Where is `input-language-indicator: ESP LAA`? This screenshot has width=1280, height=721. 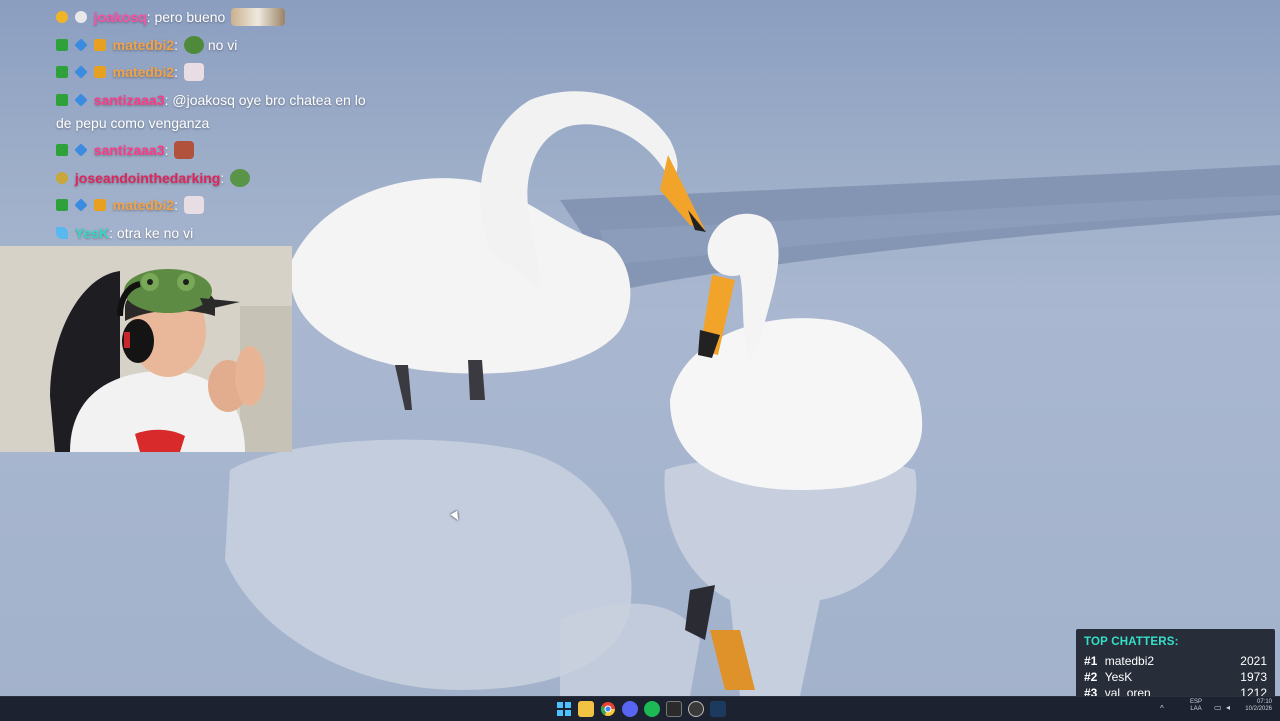 input-language-indicator: ESP LAA is located at coordinates (1196, 706).